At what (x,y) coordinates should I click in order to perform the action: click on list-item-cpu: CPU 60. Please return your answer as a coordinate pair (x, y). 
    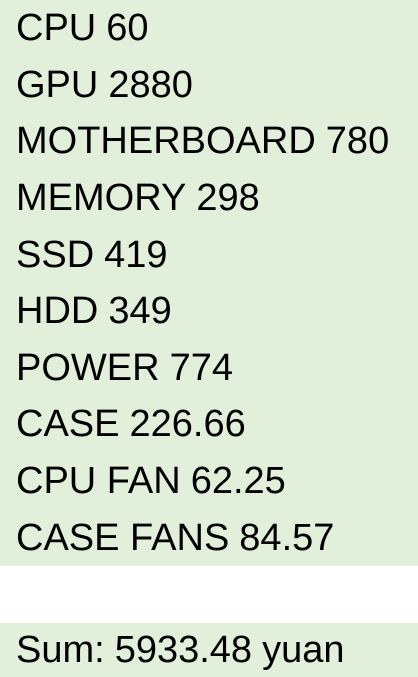
    Looking at the image, I should click on (209, 28).